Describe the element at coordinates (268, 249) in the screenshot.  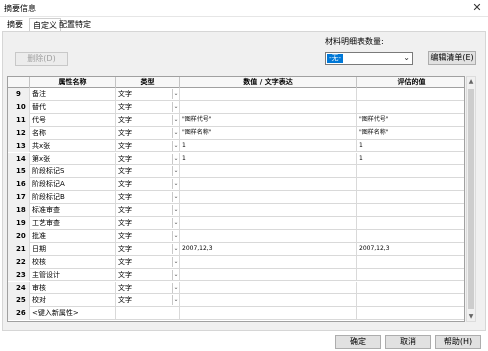
I see `value-expression-cell: 2007,12,3` at that location.